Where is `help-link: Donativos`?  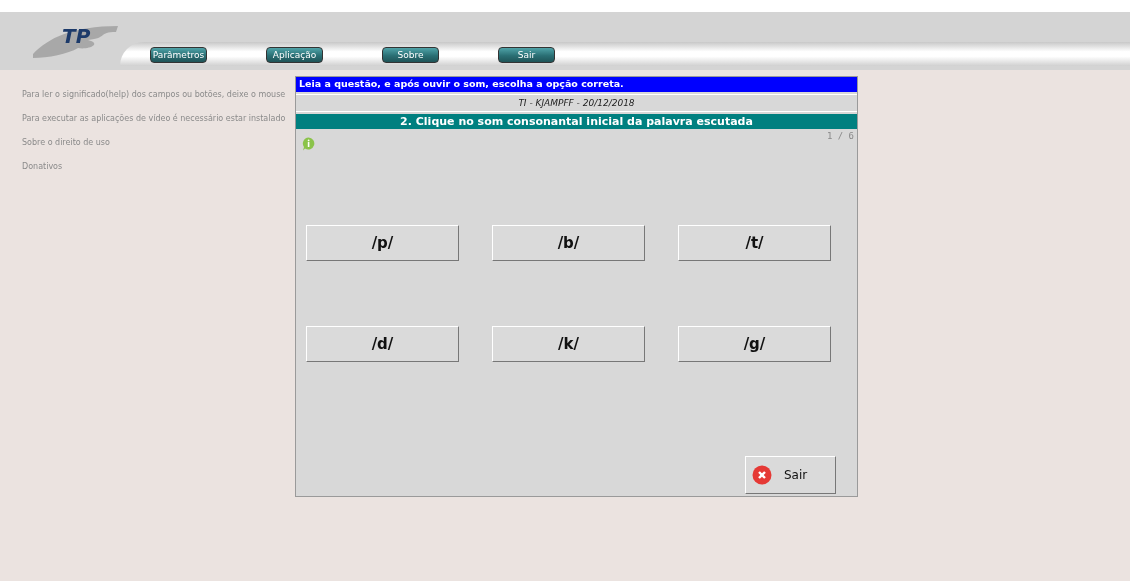
help-link: Donativos is located at coordinates (158, 166).